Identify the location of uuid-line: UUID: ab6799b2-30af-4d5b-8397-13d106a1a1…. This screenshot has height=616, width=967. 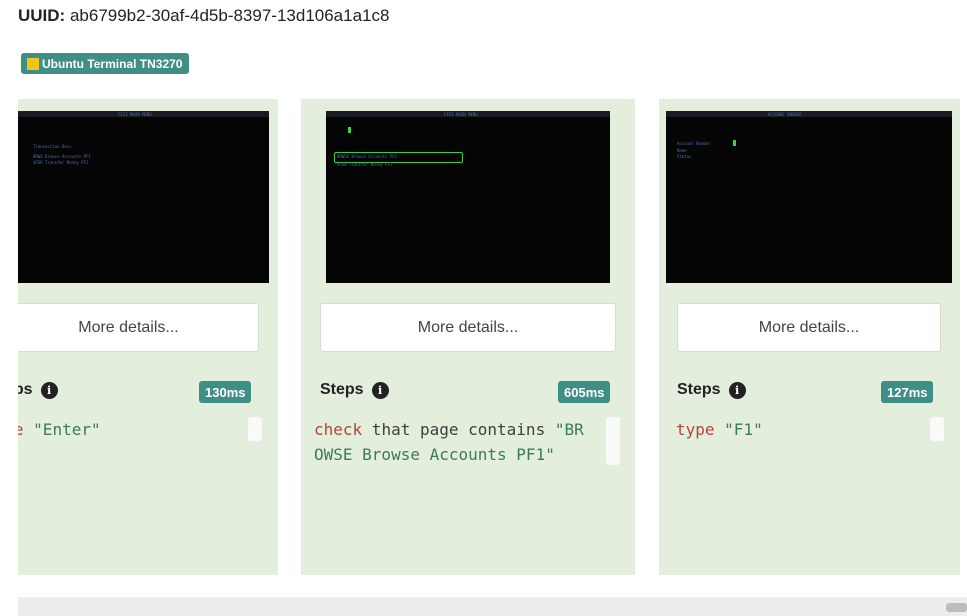
(203, 16).